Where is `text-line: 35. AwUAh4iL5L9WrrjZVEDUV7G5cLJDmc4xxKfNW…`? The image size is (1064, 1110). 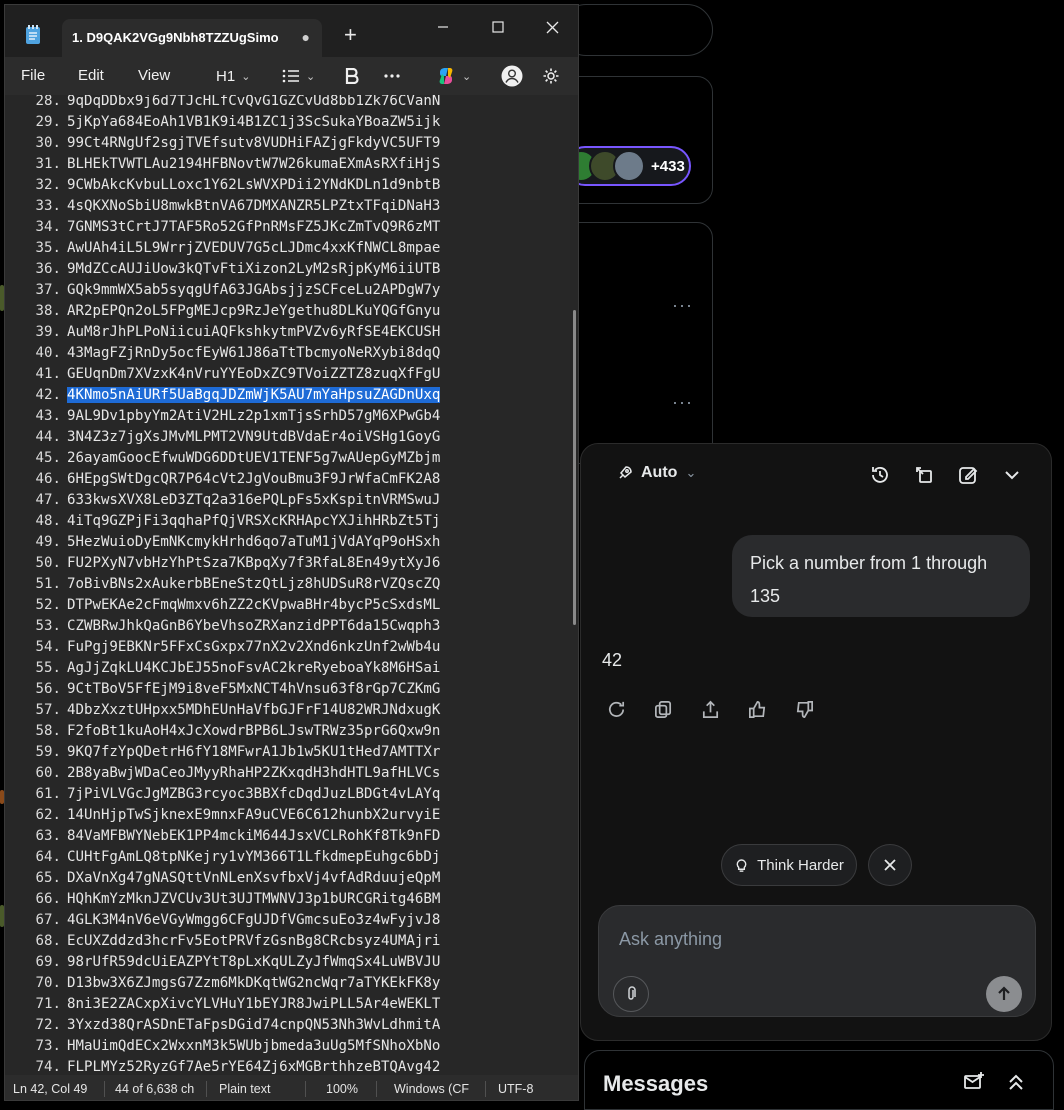
text-line: 35. AwUAh4iL5L9WrrjZVEDUV7G5cLJDmc4xxKfNW… is located at coordinates (226, 248).